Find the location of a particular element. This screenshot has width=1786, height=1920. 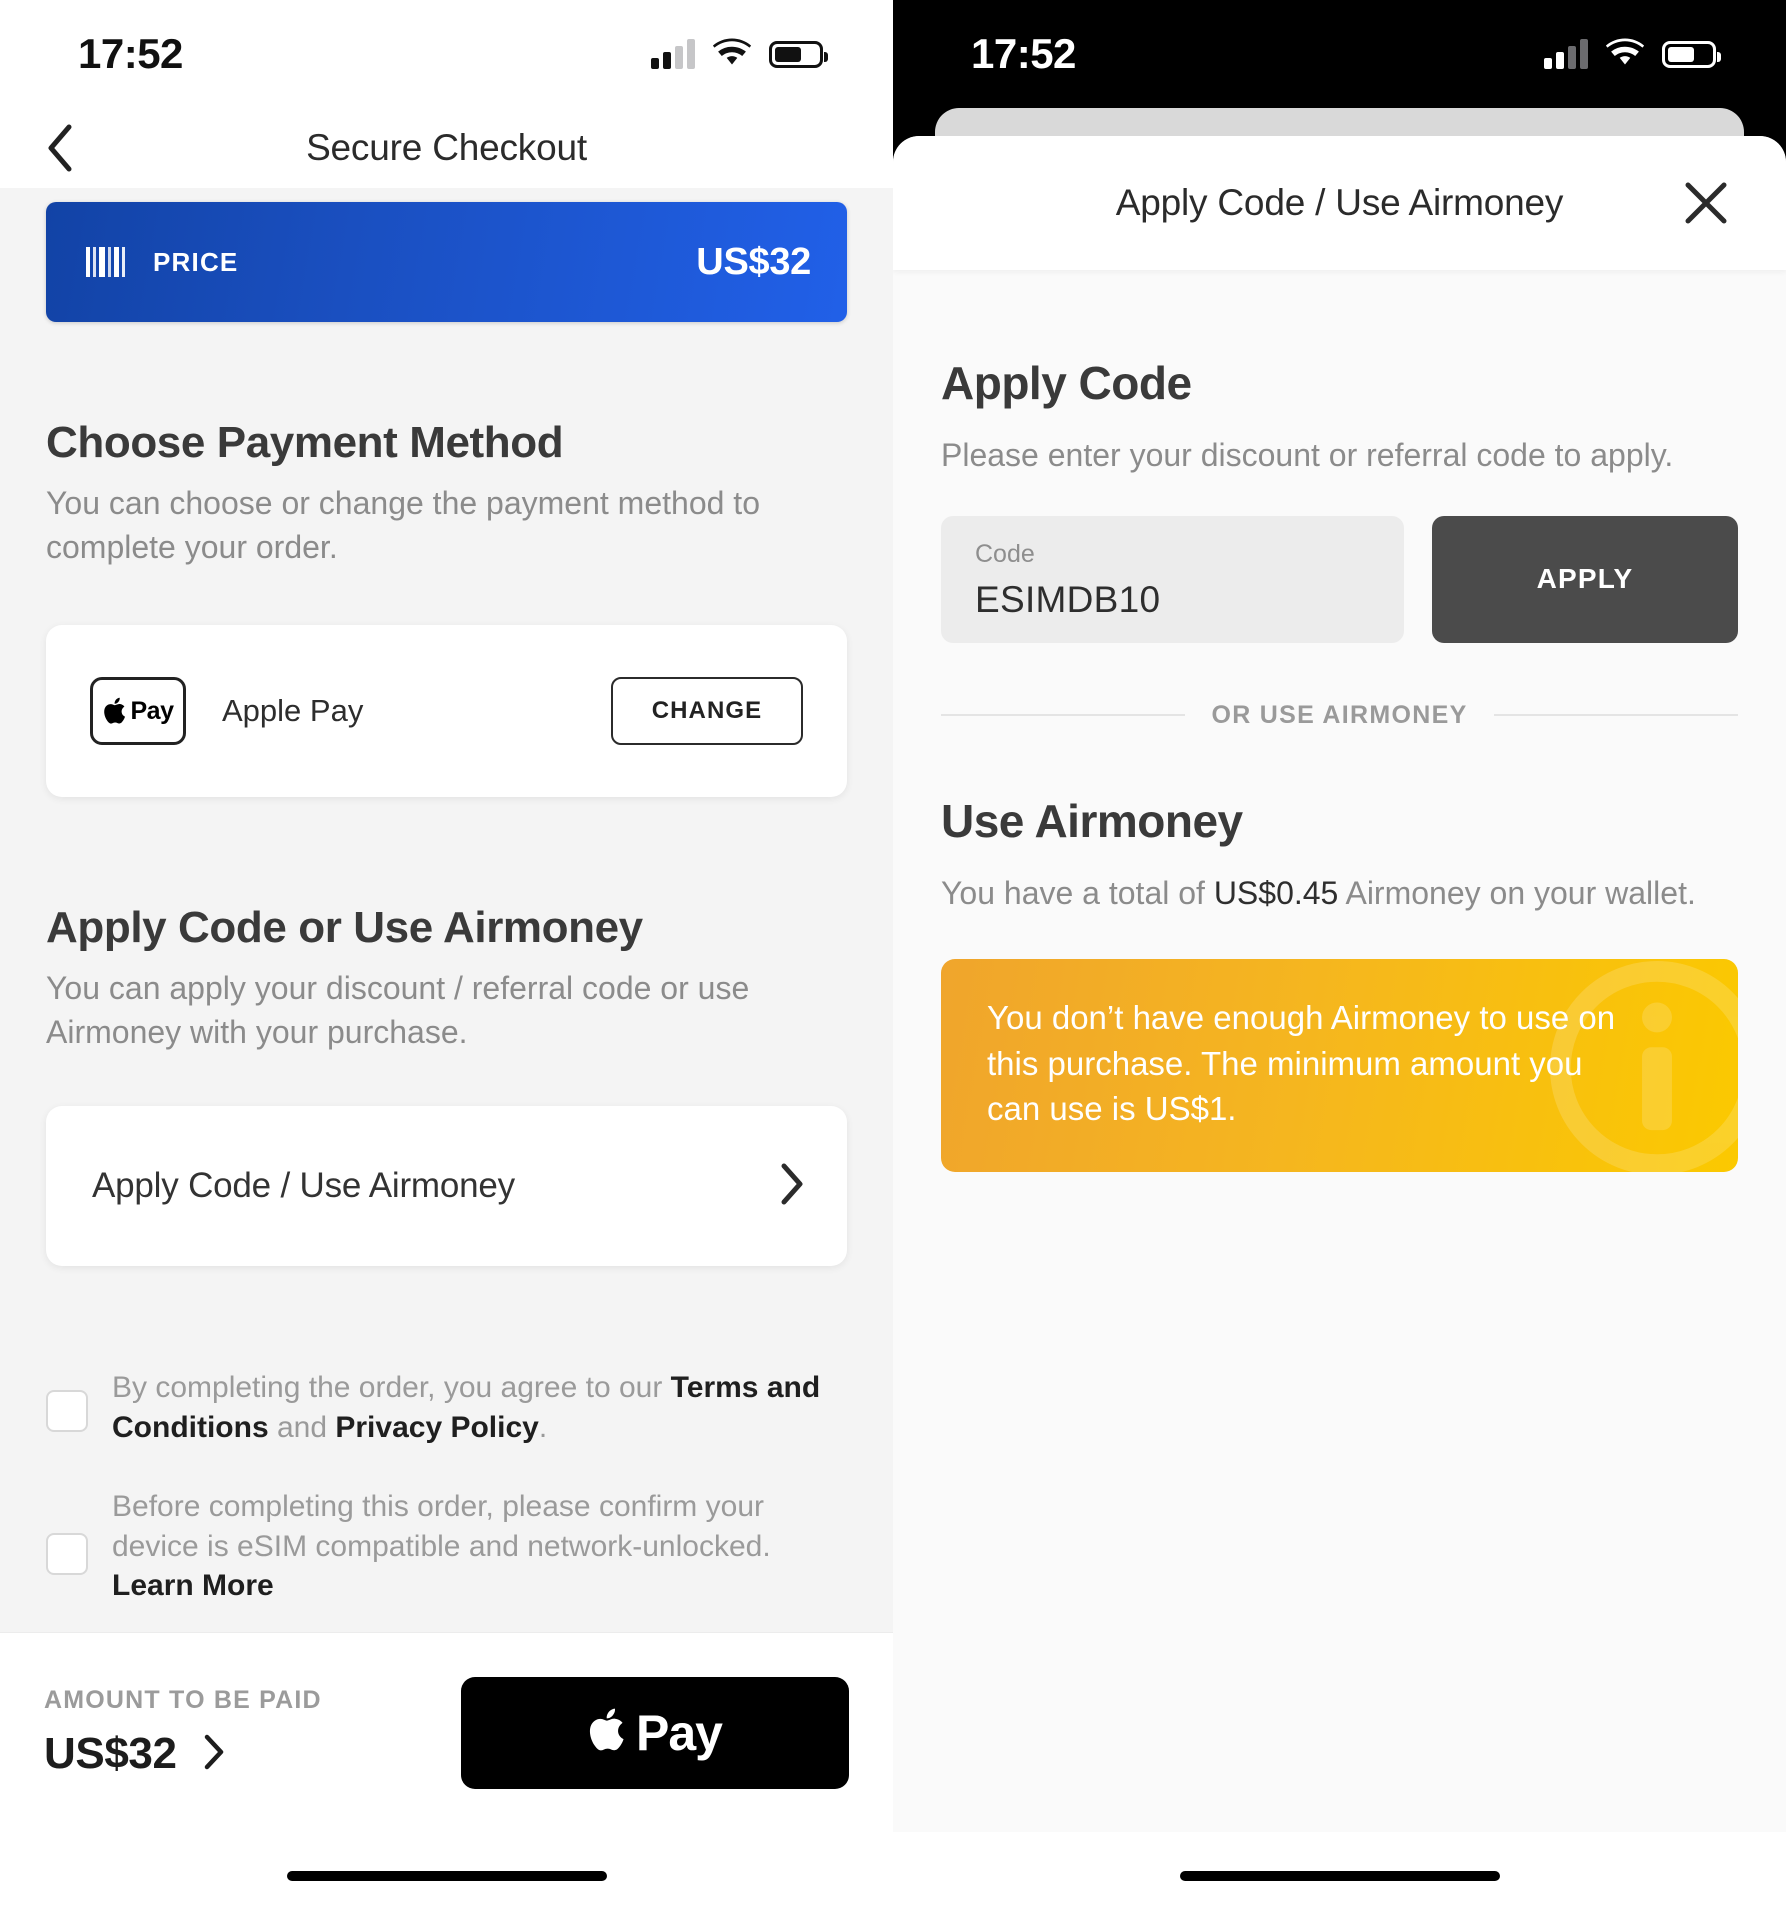

amount-summary: AMOUNT TO BE PAID US$32 is located at coordinates (183, 1732).